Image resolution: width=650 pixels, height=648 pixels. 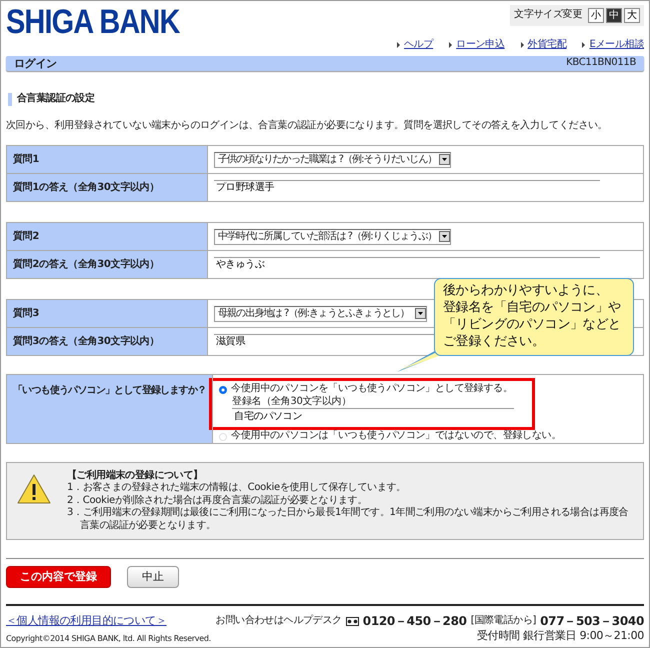 What do you see at coordinates (26, 159) in the screenshot?
I see `question-label: 質問1` at bounding box center [26, 159].